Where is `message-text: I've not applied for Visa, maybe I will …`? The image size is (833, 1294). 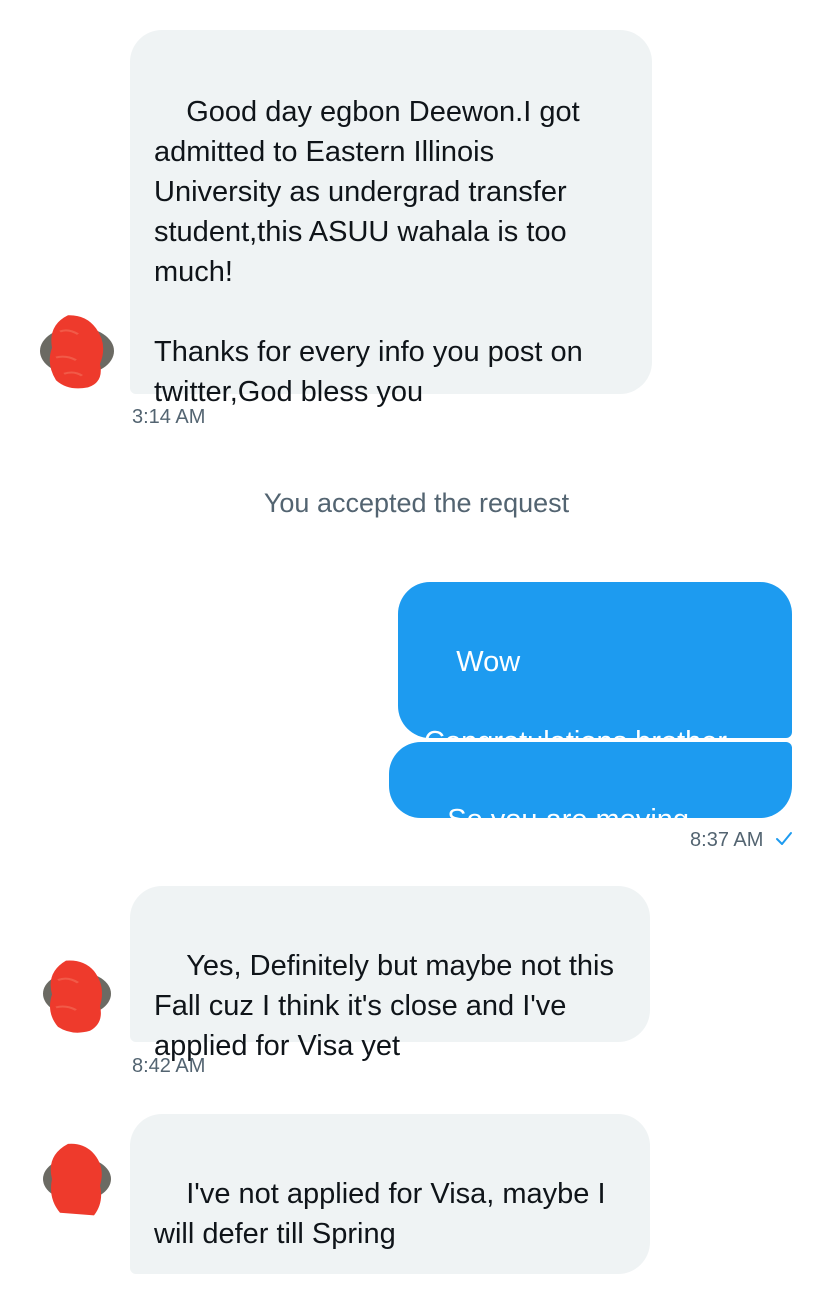 message-text: I've not applied for Visa, maybe I will … is located at coordinates (384, 1214).